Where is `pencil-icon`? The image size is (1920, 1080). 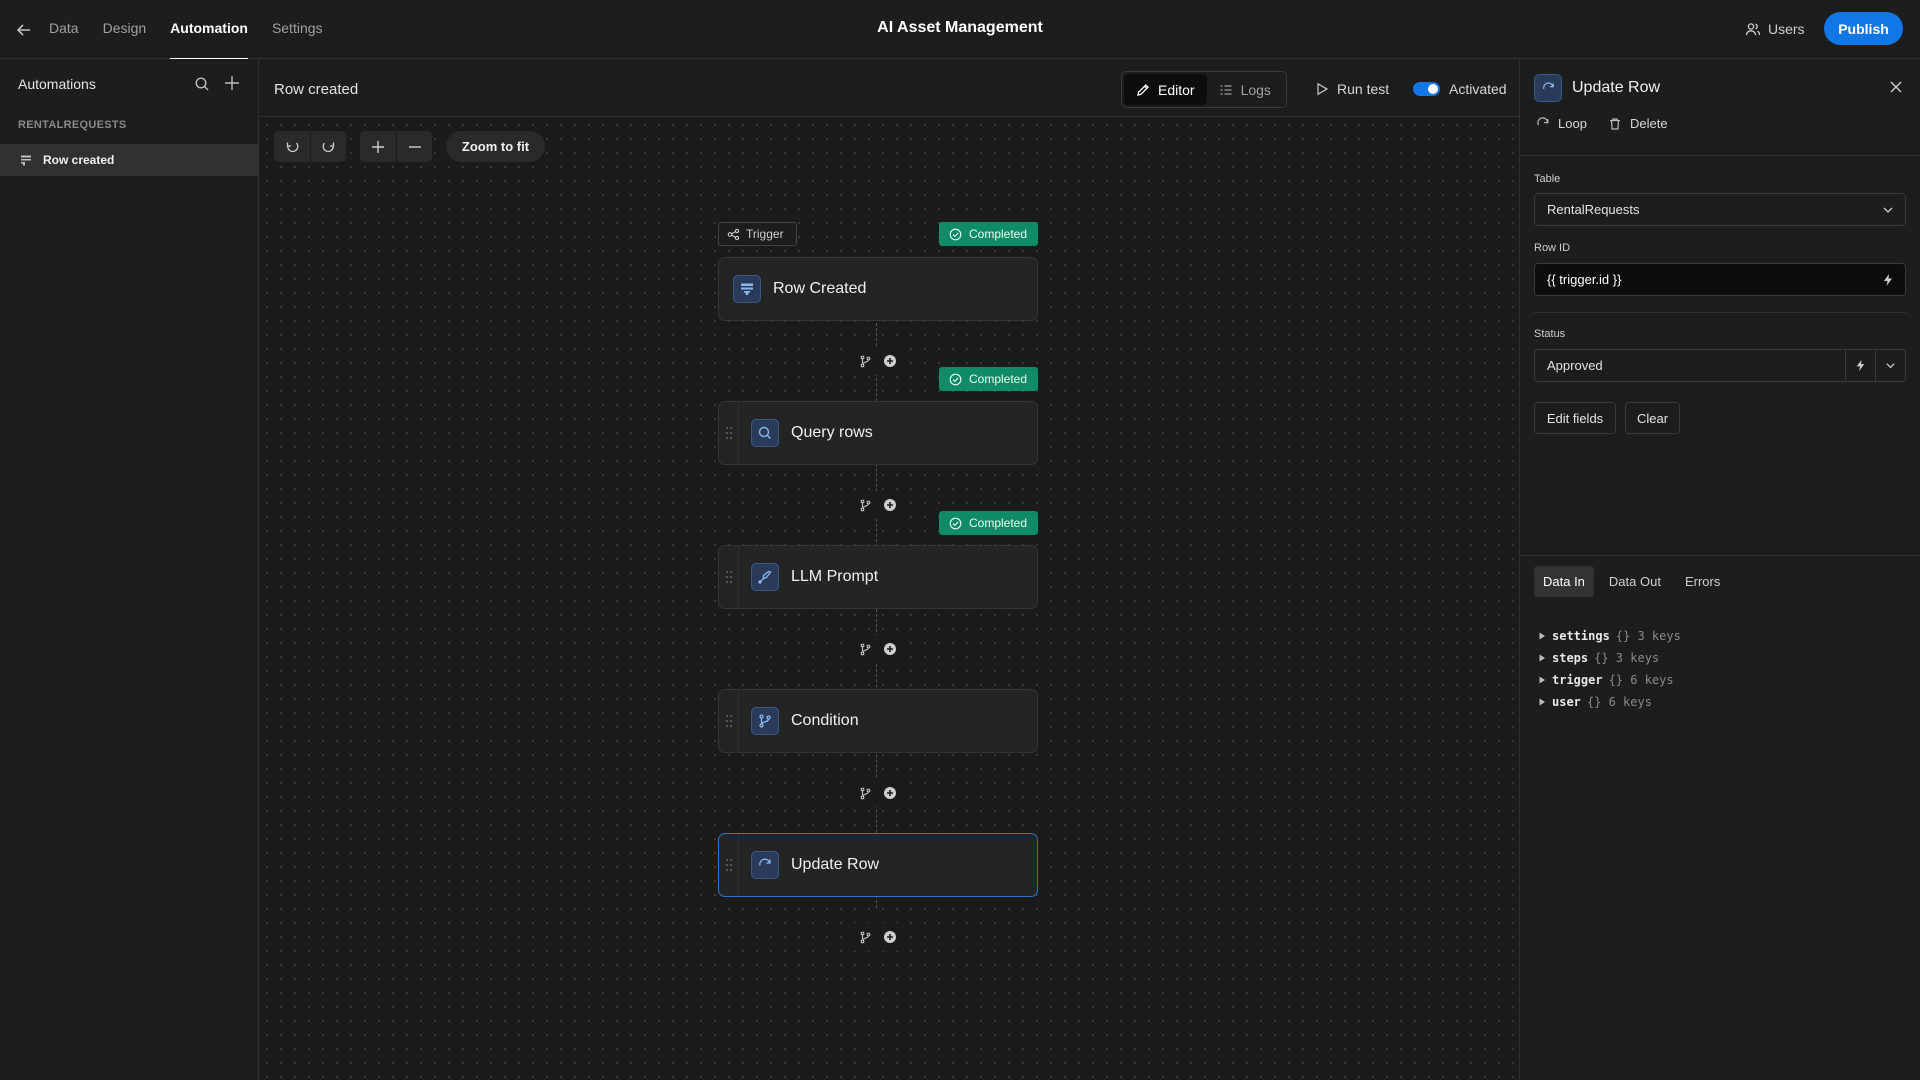 pencil-icon is located at coordinates (1143, 89).